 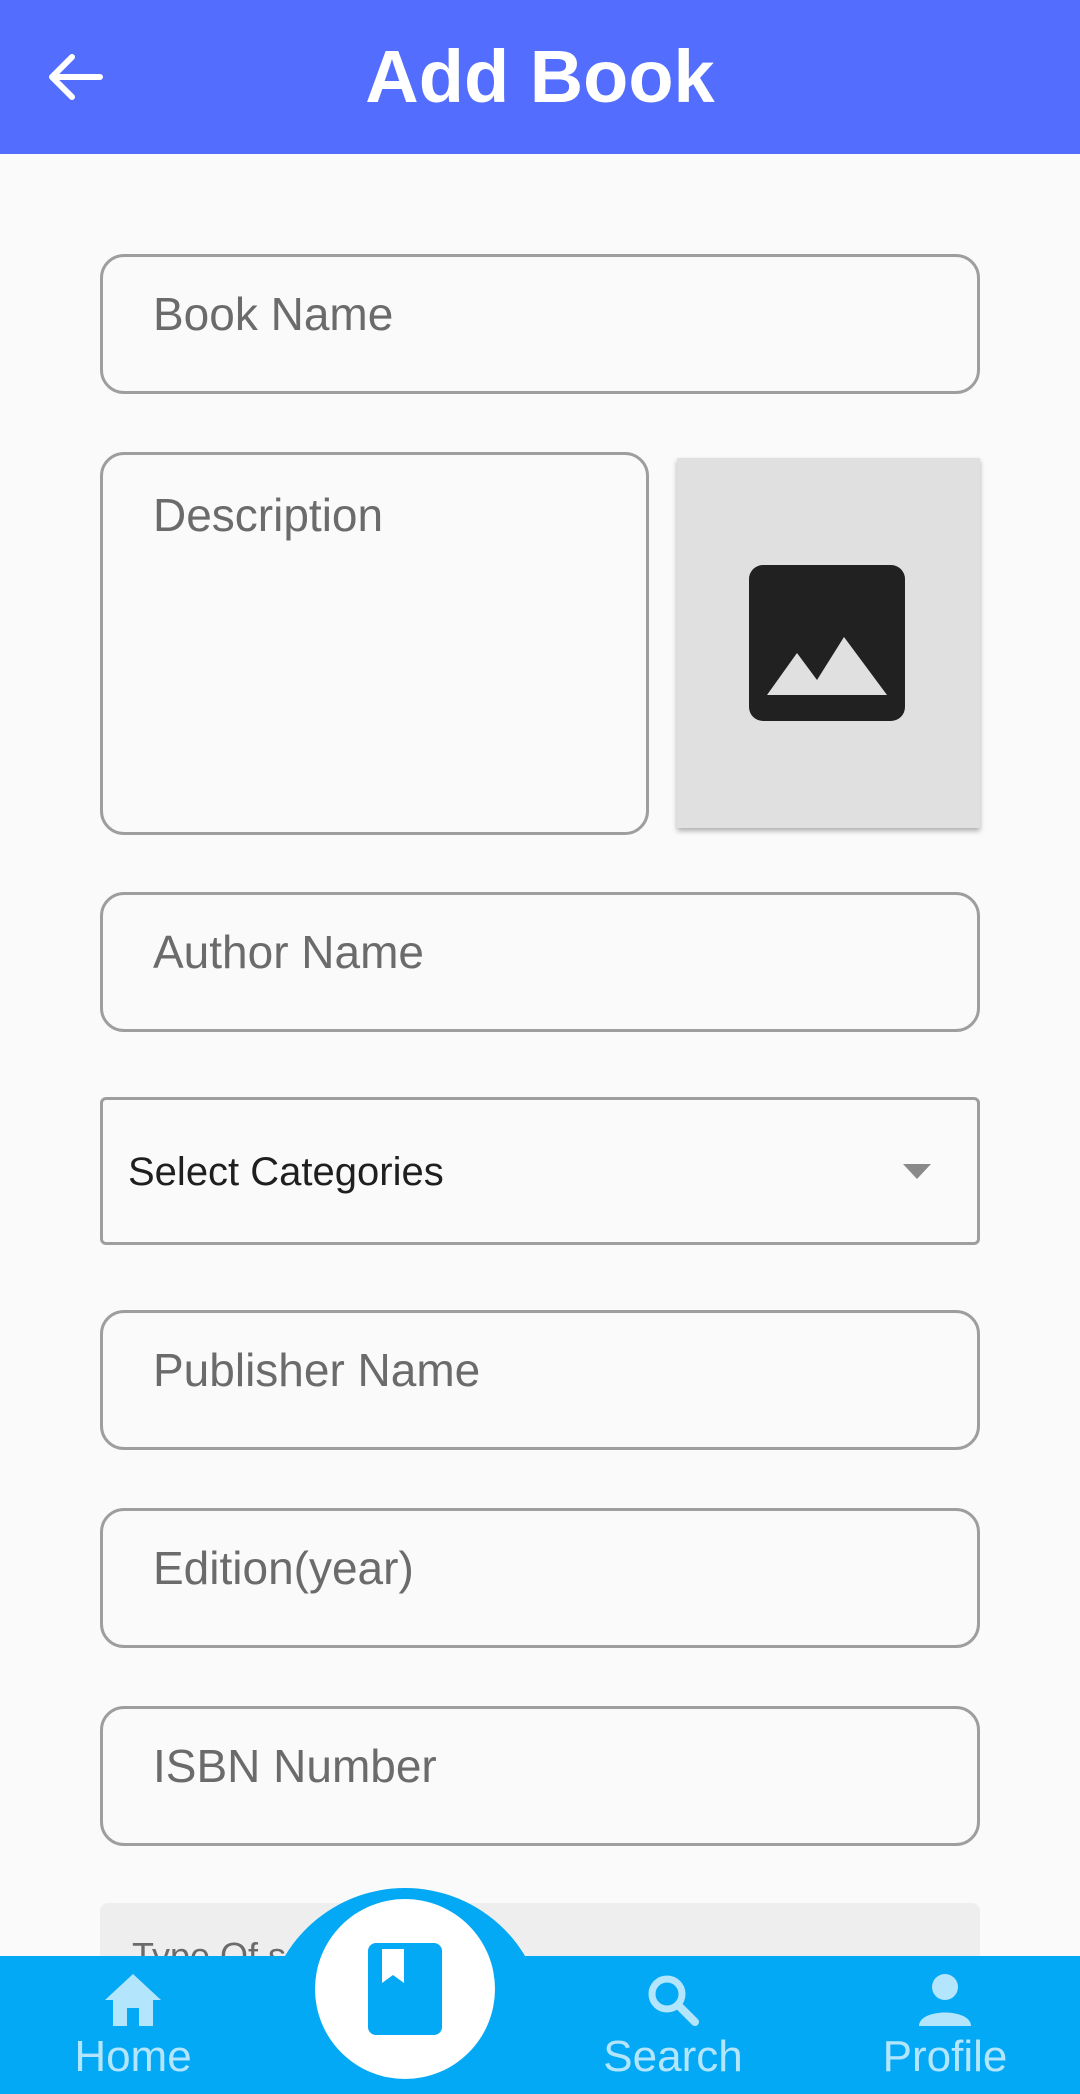 I want to click on search-icon, so click(x=673, y=2000).